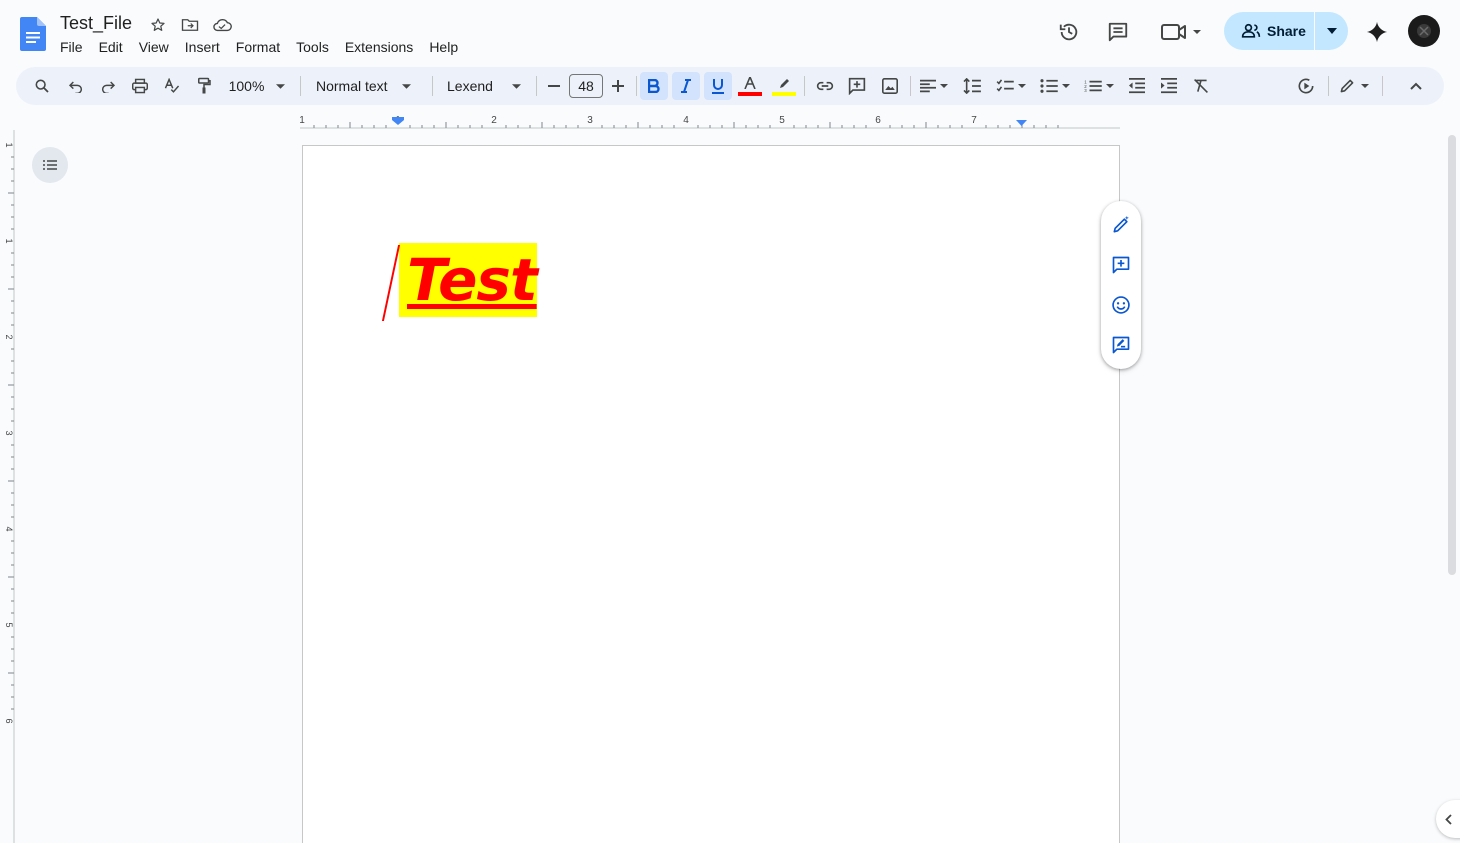  What do you see at coordinates (246, 86) in the screenshot?
I see `zoom-value: 100%` at bounding box center [246, 86].